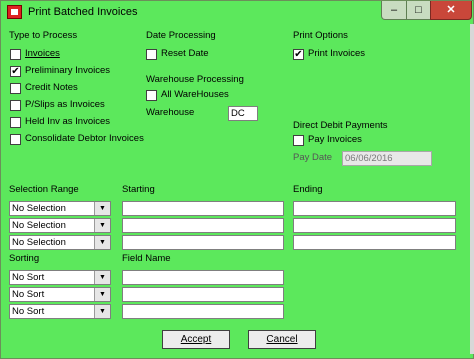  Describe the element at coordinates (313, 157) in the screenshot. I see `pay-date-label: Pay Date` at that location.